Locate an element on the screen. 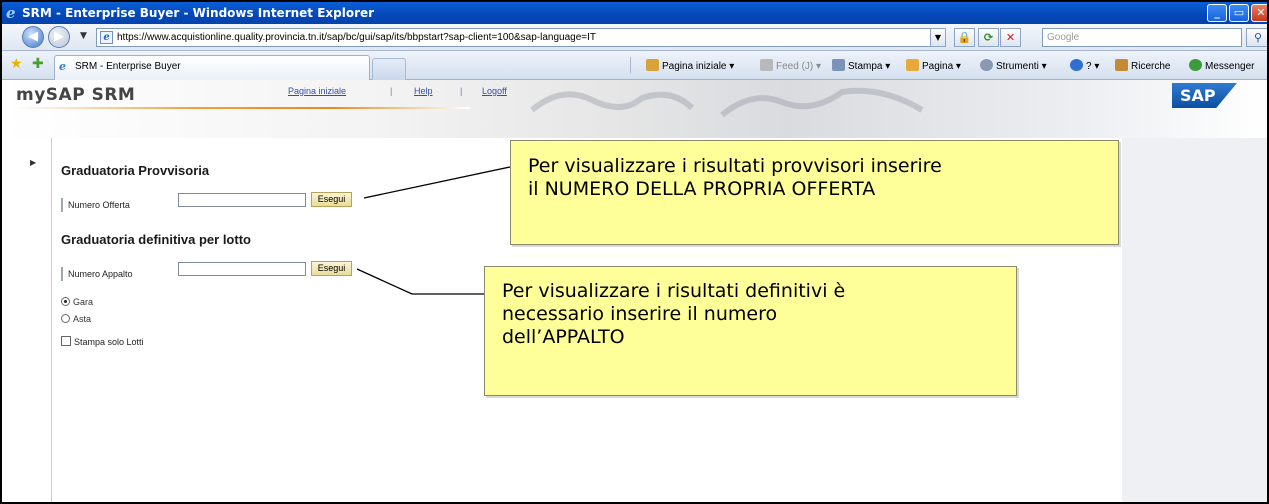  search-icon: ⚲ is located at coordinates (1256, 37).